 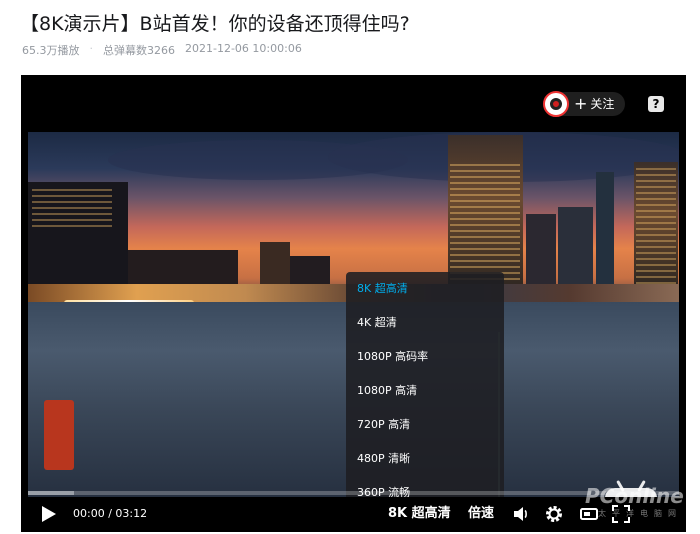 I want to click on time-display: 00:00 / 03:12, so click(x=110, y=514).